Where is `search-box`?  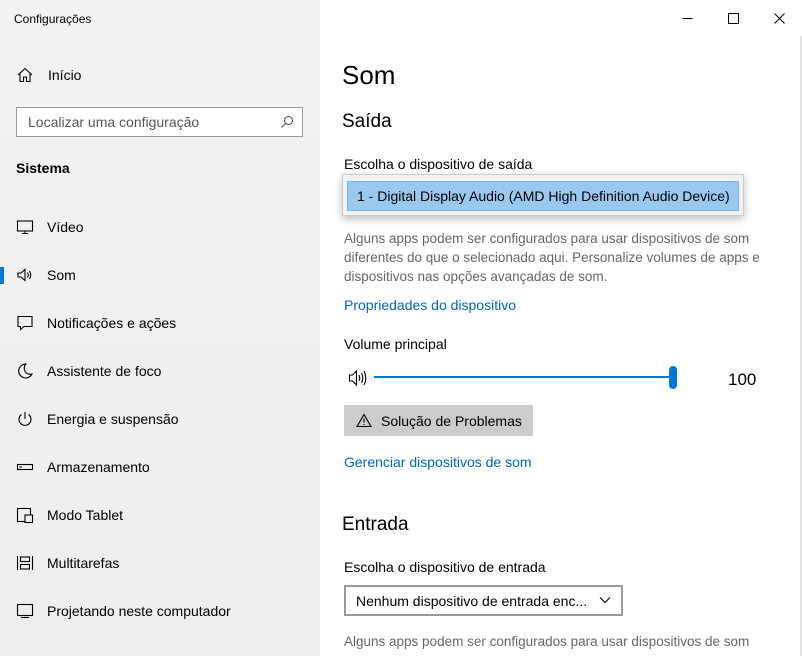 search-box is located at coordinates (159, 122).